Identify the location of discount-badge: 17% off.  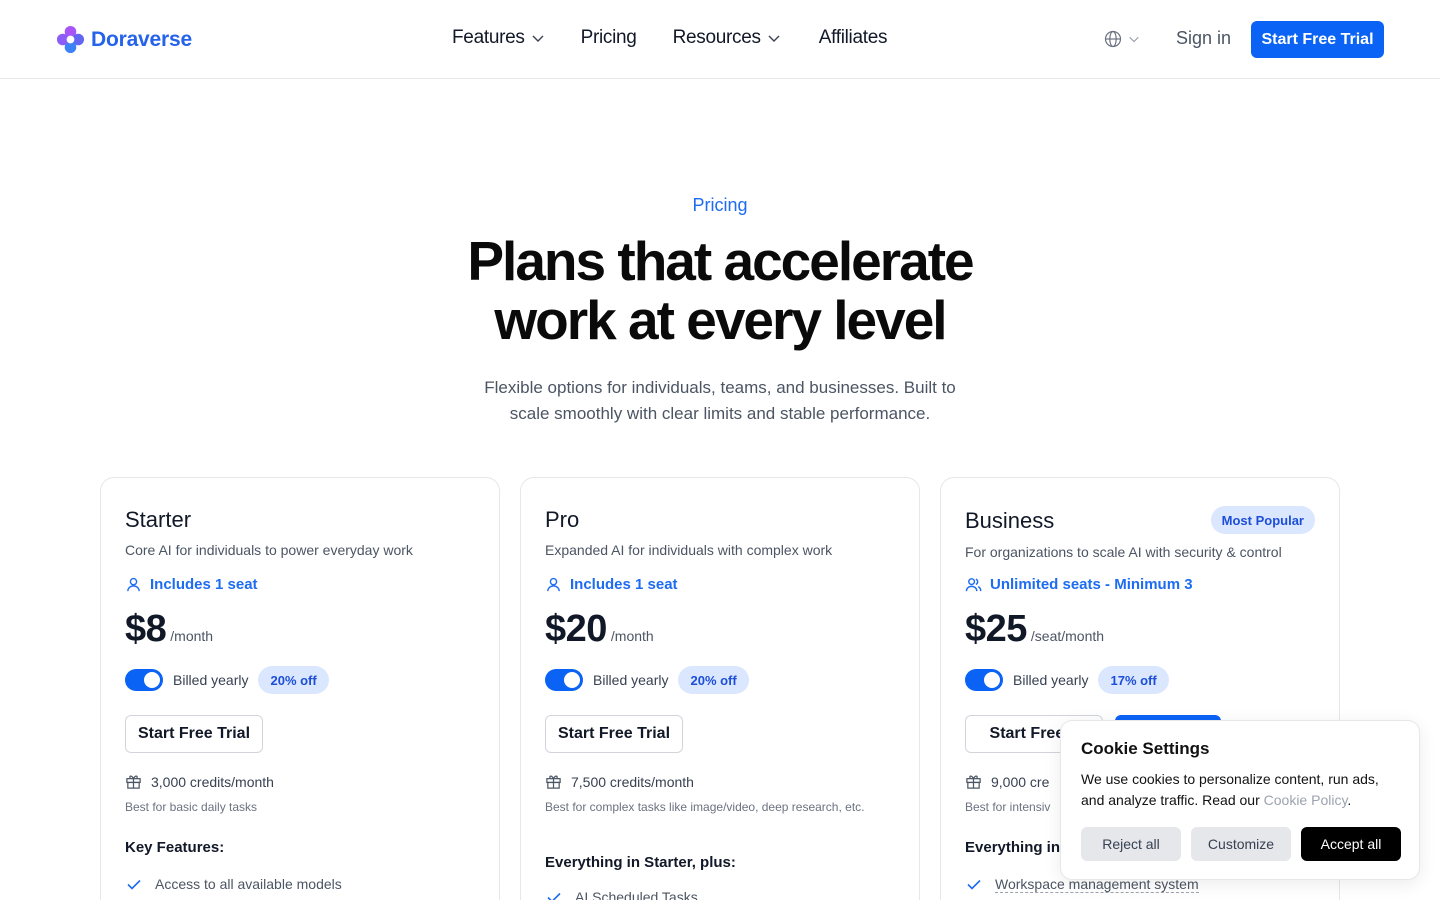
(1133, 680).